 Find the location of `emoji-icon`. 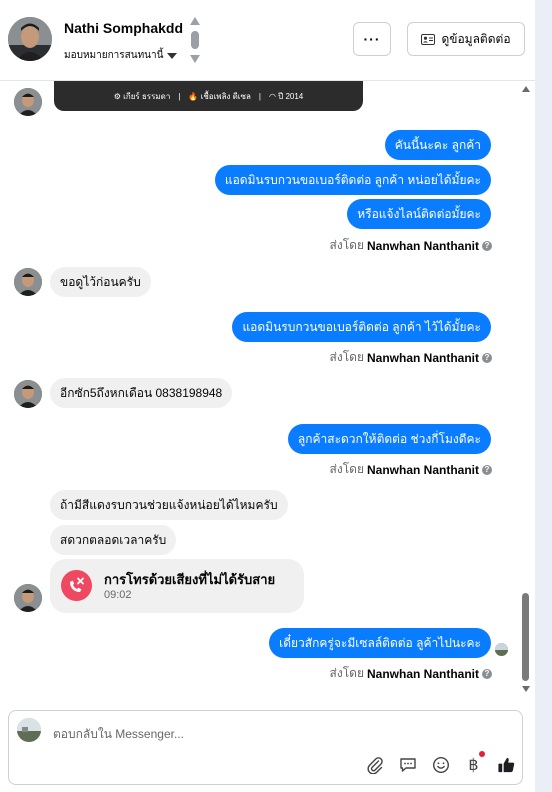

emoji-icon is located at coordinates (440, 764).